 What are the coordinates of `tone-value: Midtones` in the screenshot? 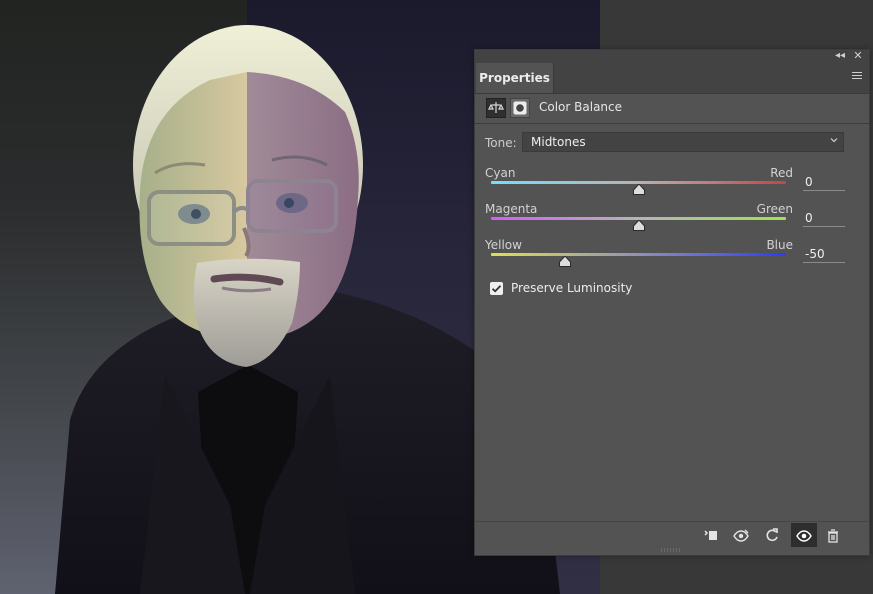 It's located at (558, 142).